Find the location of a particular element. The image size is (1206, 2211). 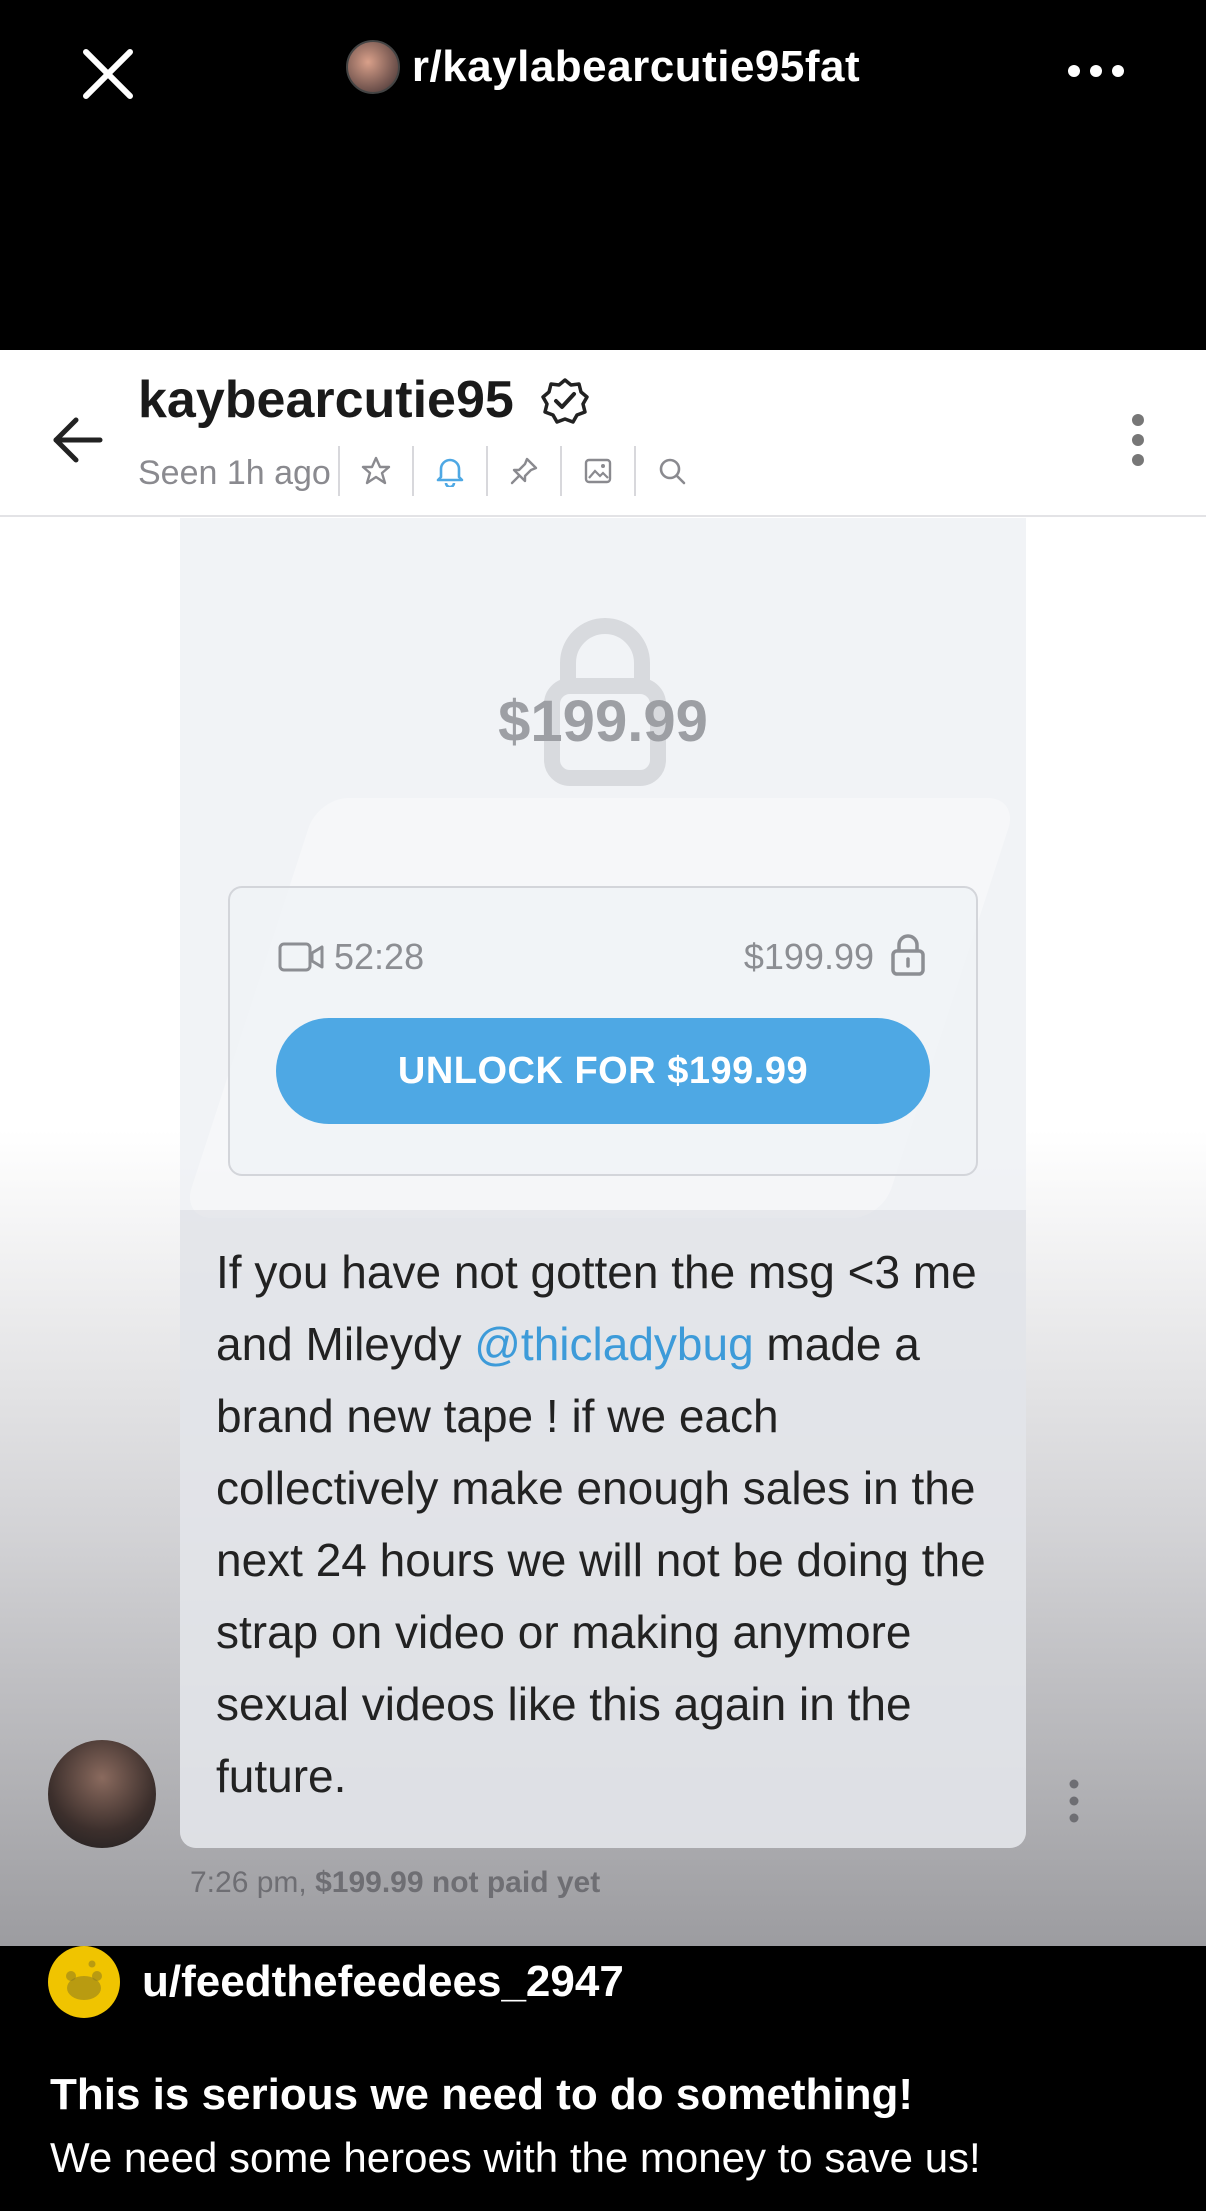

subreddit-name: r/kaylabearcutie95fat is located at coordinates (636, 67).